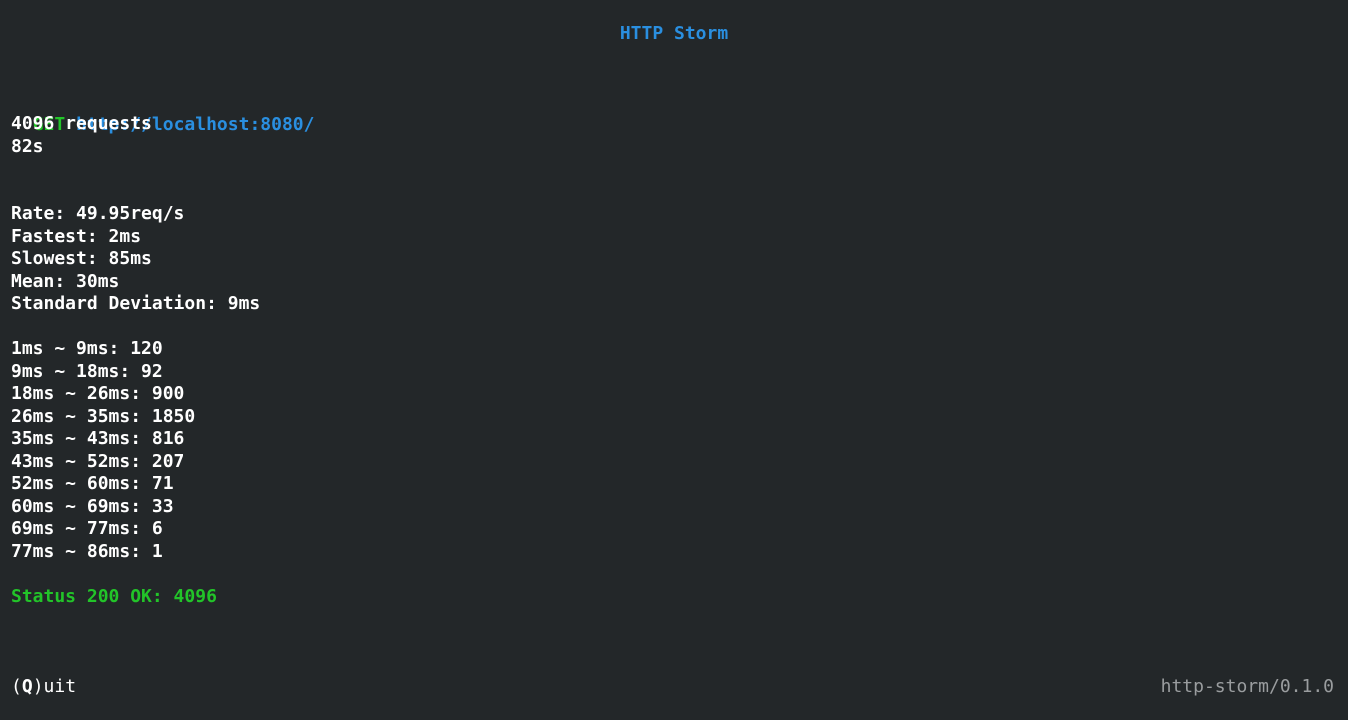 Image resolution: width=1348 pixels, height=720 pixels. I want to click on request-duration: 82s, so click(27, 146).